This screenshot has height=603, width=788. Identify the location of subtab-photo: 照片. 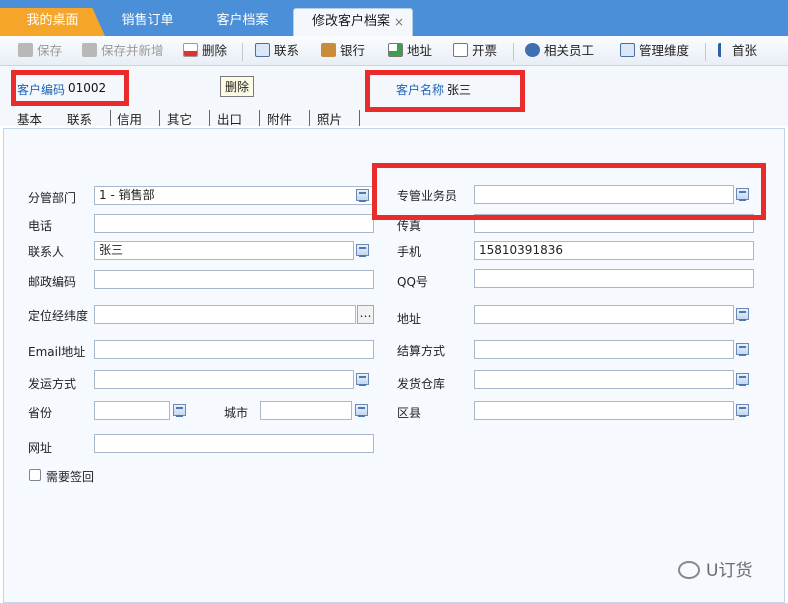
(329, 118).